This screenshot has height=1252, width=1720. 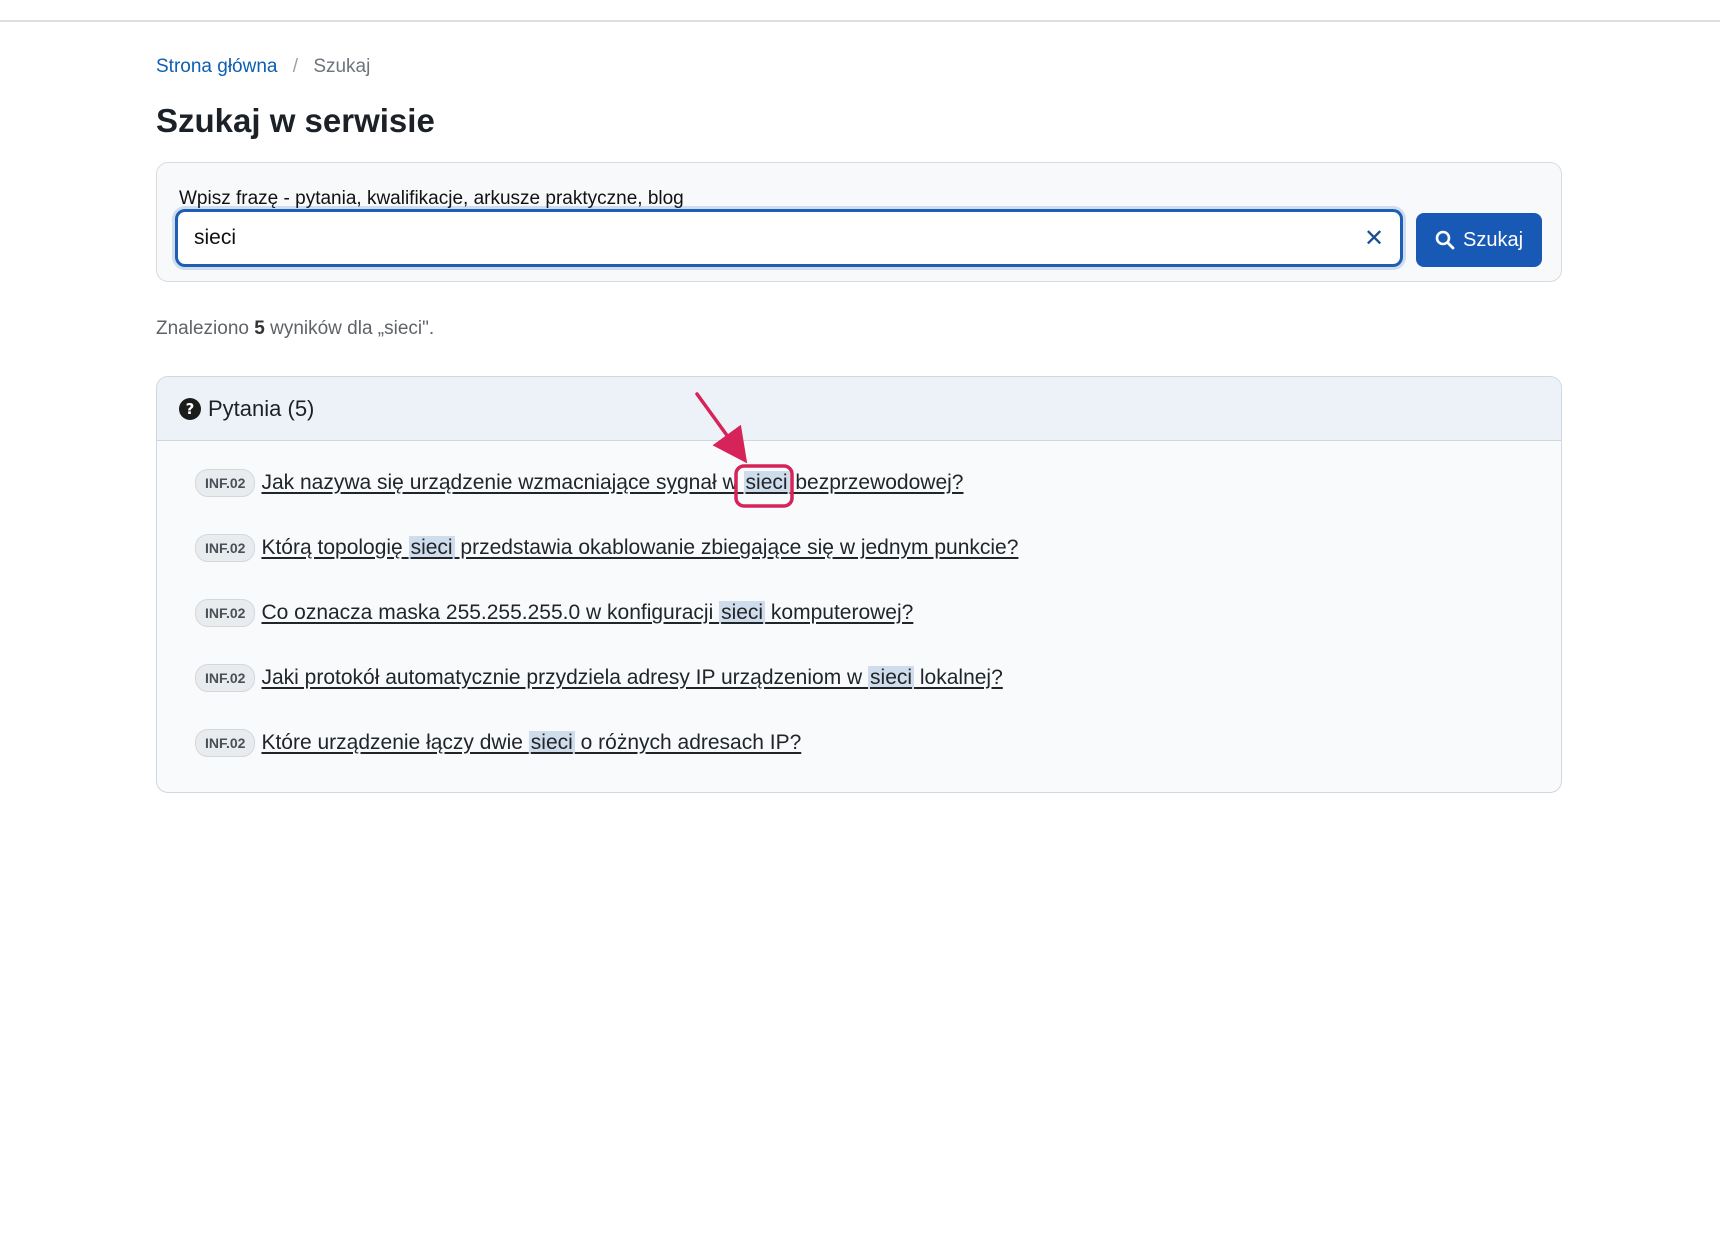 I want to click on result-text-before: Którą topologię, so click(x=335, y=547).